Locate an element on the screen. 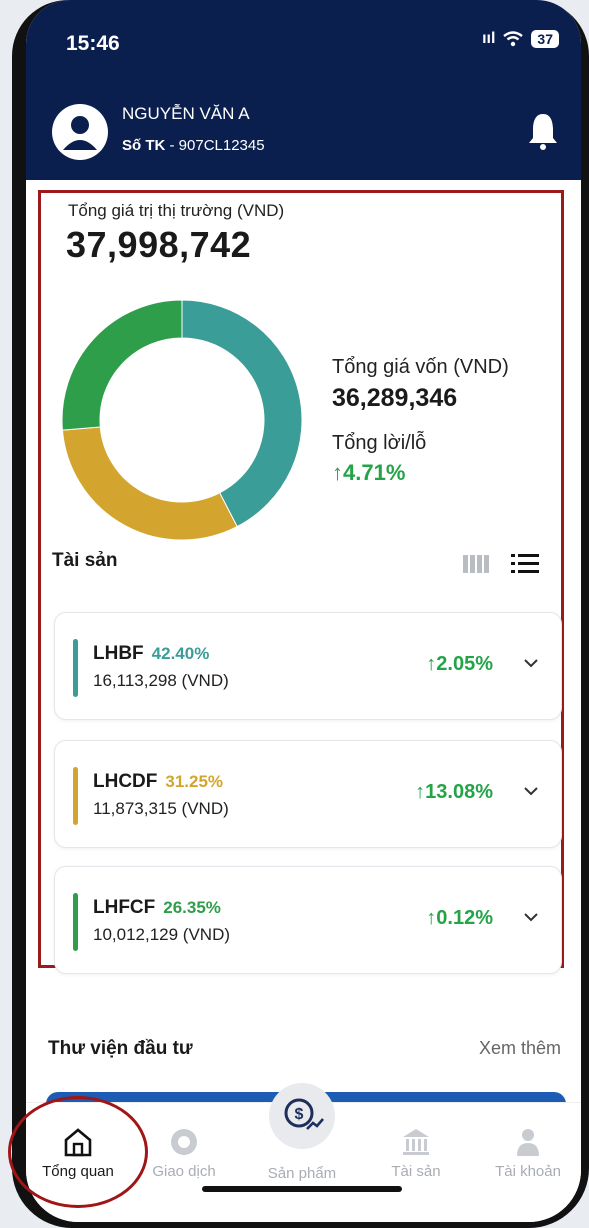 Image resolution: width=589 pixels, height=1228 pixels. allocation-donut-chart is located at coordinates (182, 420).